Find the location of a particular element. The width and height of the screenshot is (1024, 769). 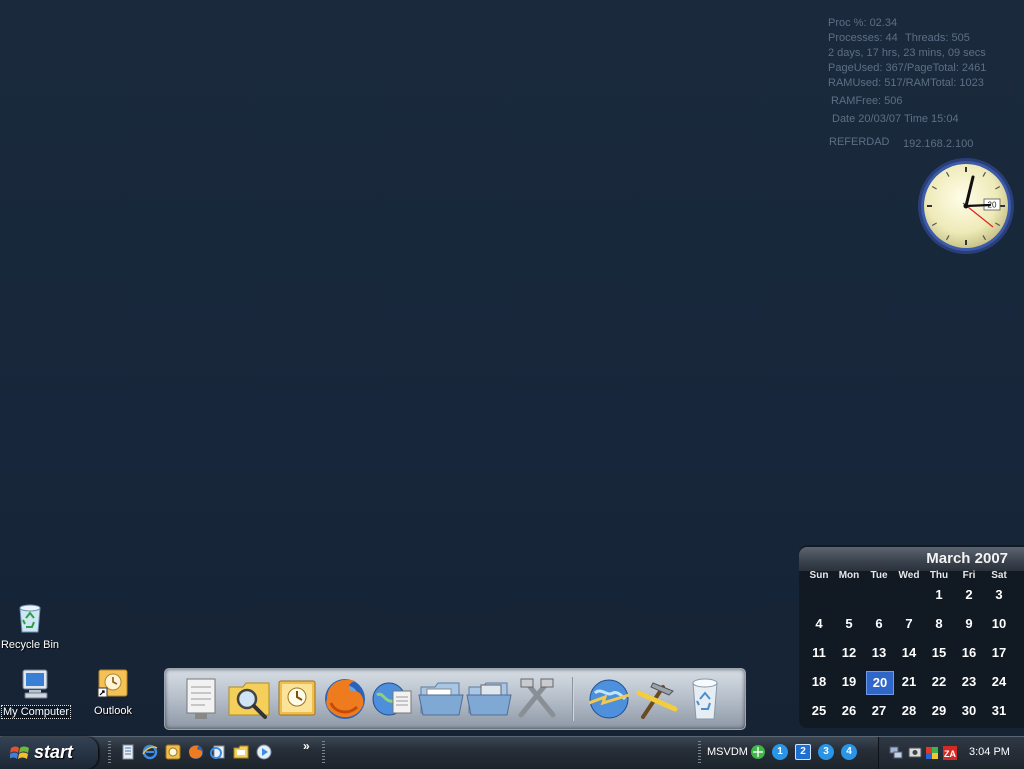

dock-search is located at coordinates (249, 698).